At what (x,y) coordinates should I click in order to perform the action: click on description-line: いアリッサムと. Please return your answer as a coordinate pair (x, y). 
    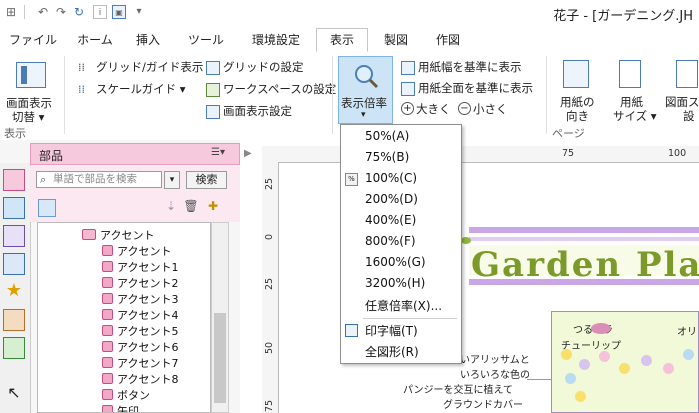
    Looking at the image, I should click on (495, 358).